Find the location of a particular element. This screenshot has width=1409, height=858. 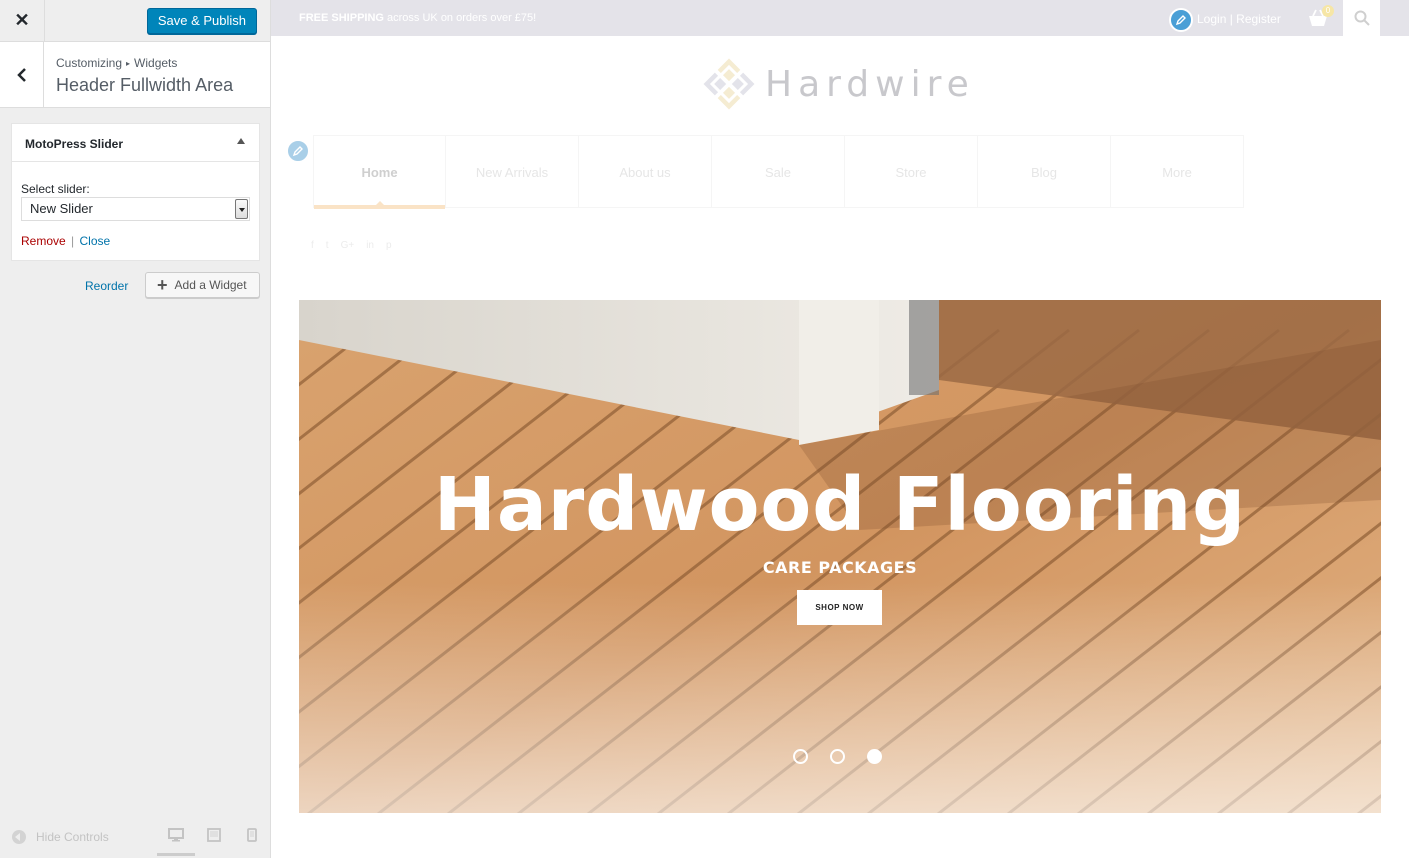

plus-icon: + is located at coordinates (162, 285).